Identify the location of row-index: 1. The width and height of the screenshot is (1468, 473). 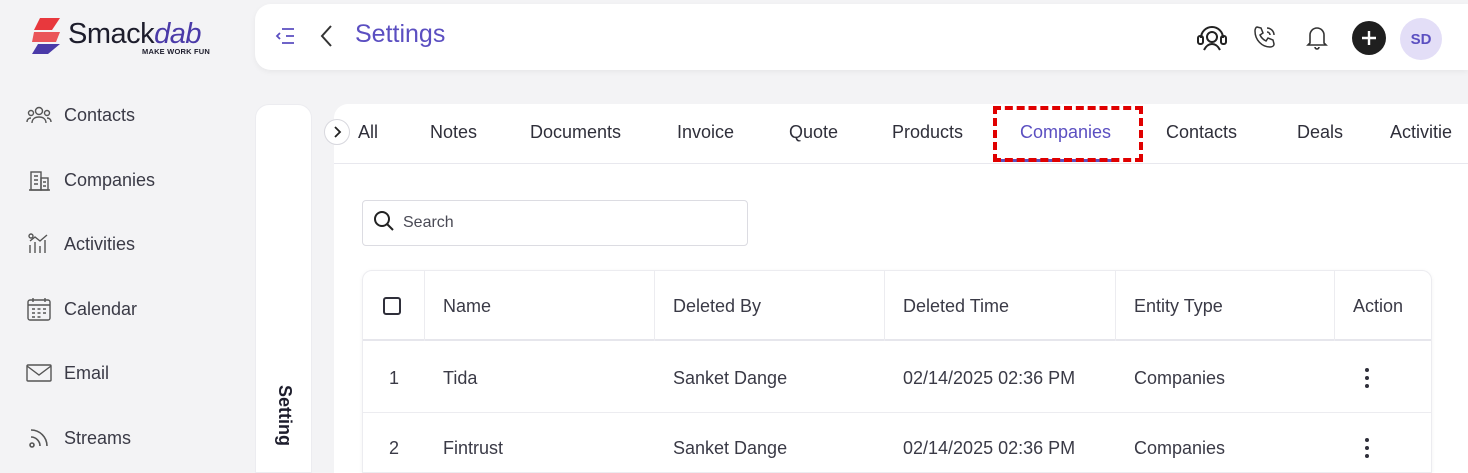
(394, 377).